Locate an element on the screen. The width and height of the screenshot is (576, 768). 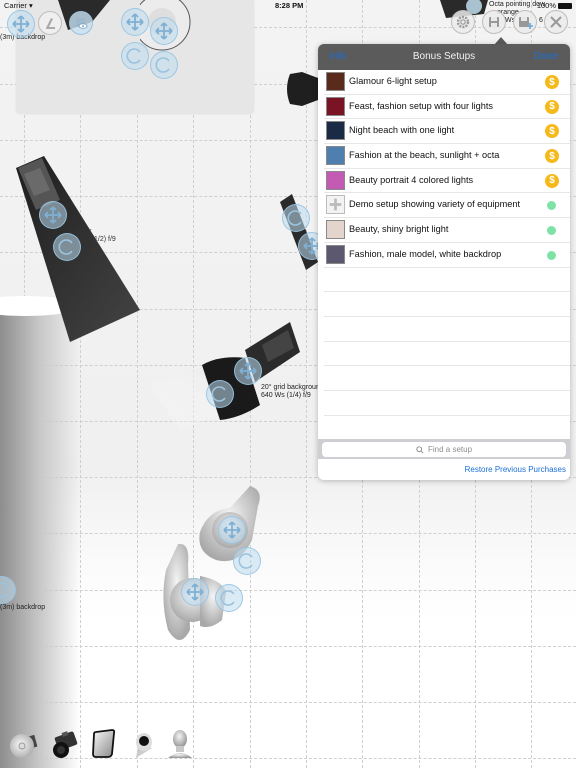
setup-list-item: Demo setup showing variety of equipment is located at coordinates (447, 206).